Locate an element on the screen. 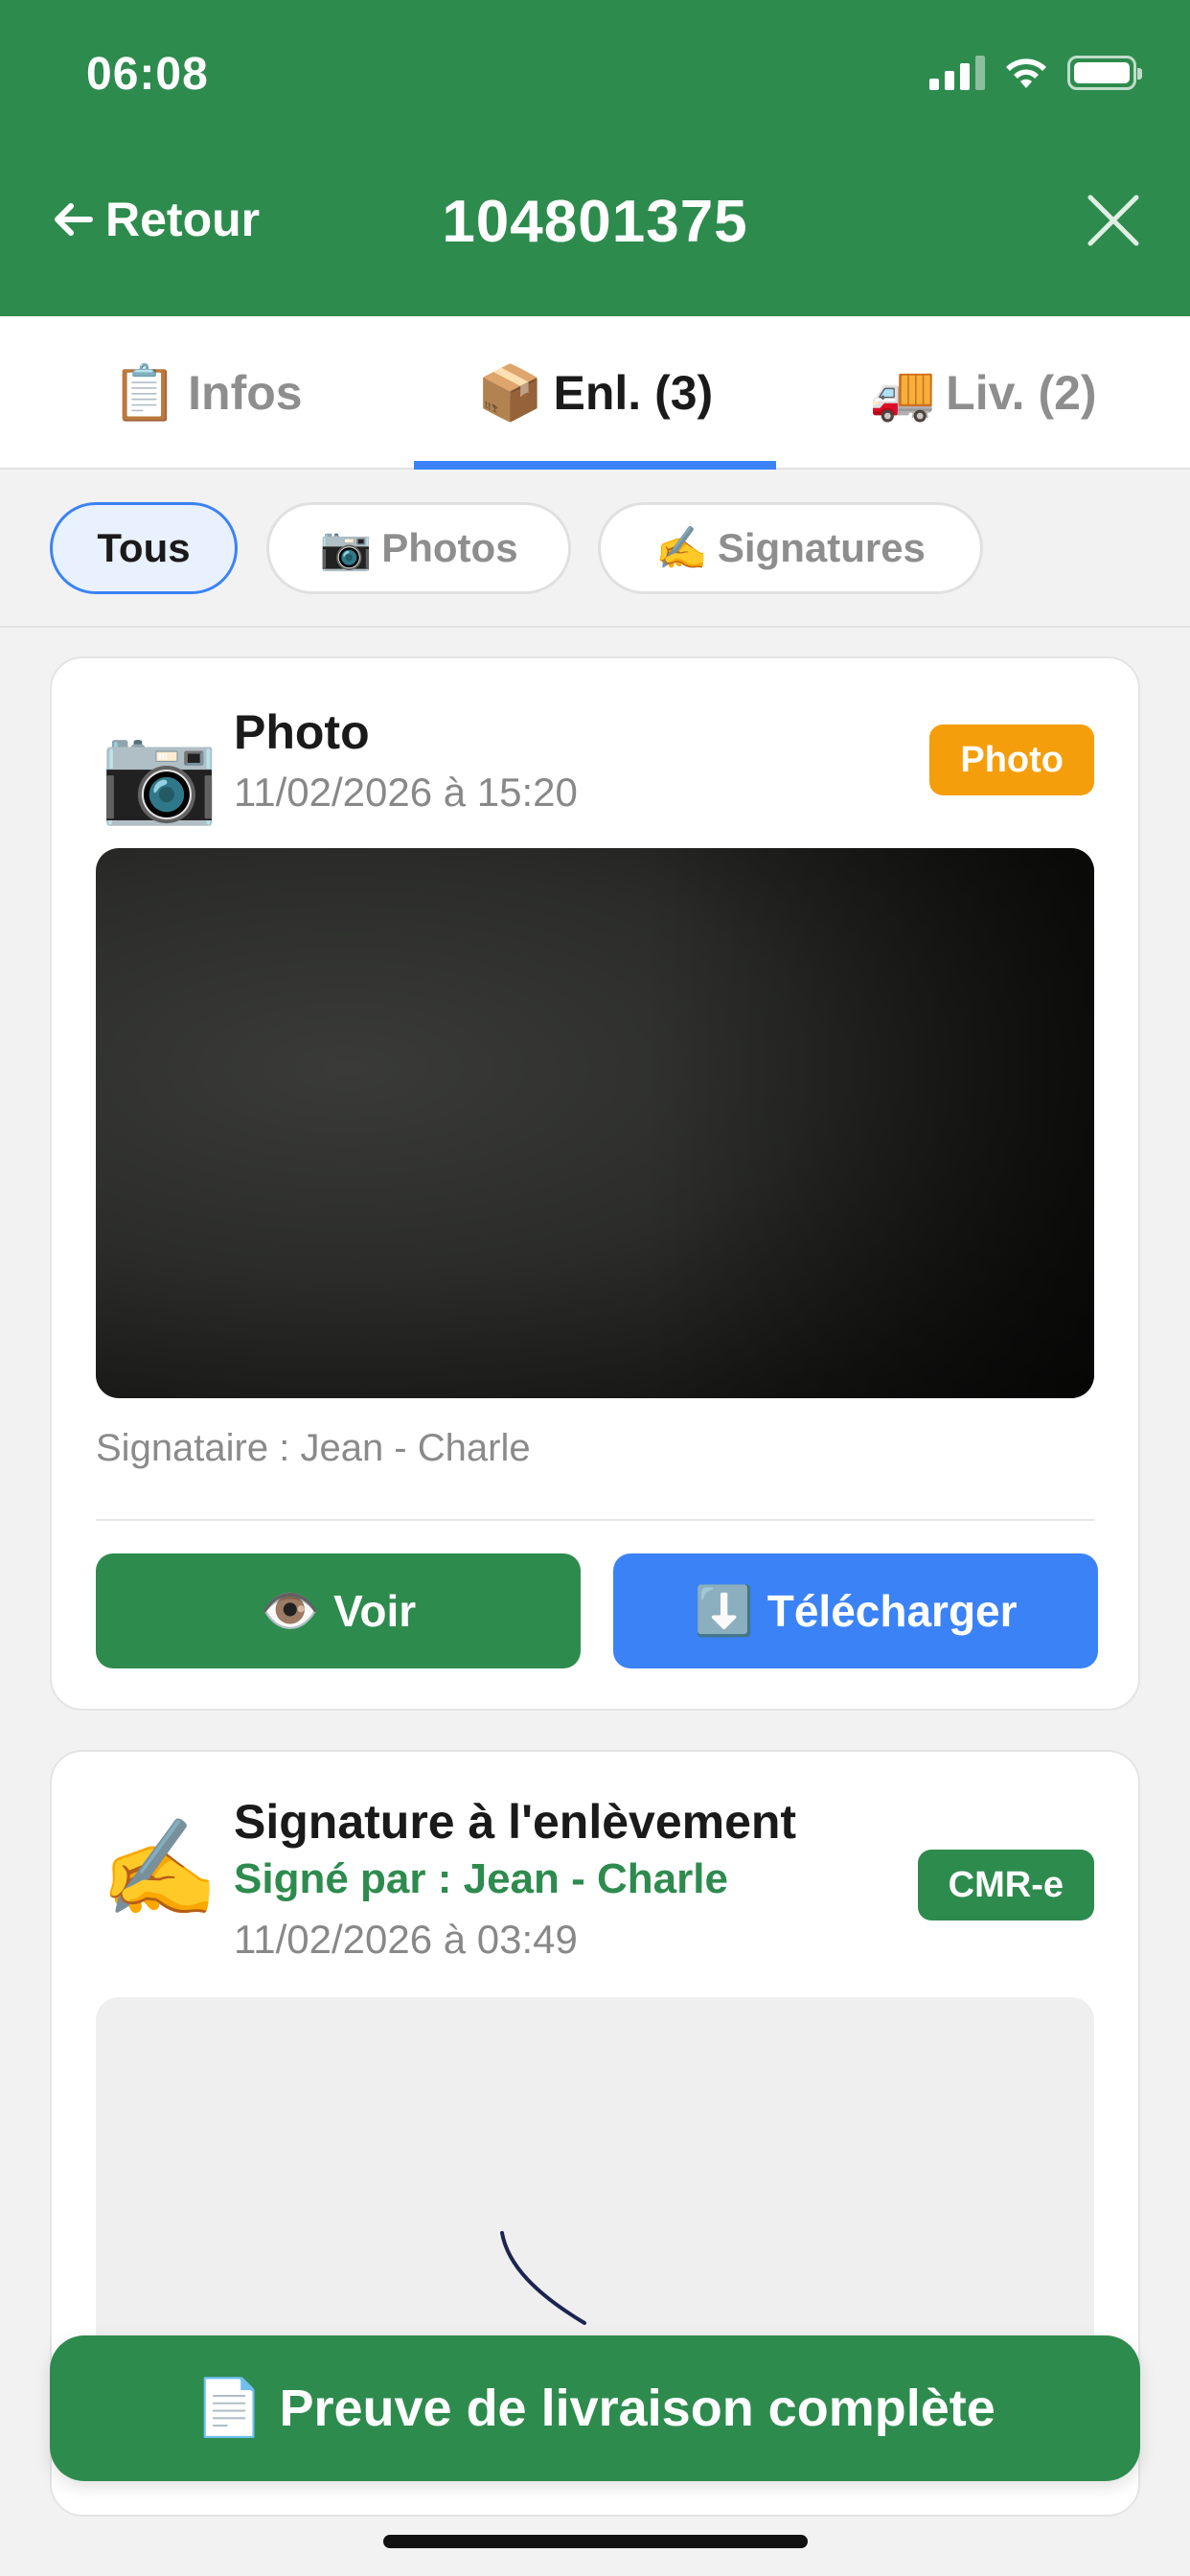  filter-bar: Tous 📷 Photos ✍️ Signatures is located at coordinates (595, 549).